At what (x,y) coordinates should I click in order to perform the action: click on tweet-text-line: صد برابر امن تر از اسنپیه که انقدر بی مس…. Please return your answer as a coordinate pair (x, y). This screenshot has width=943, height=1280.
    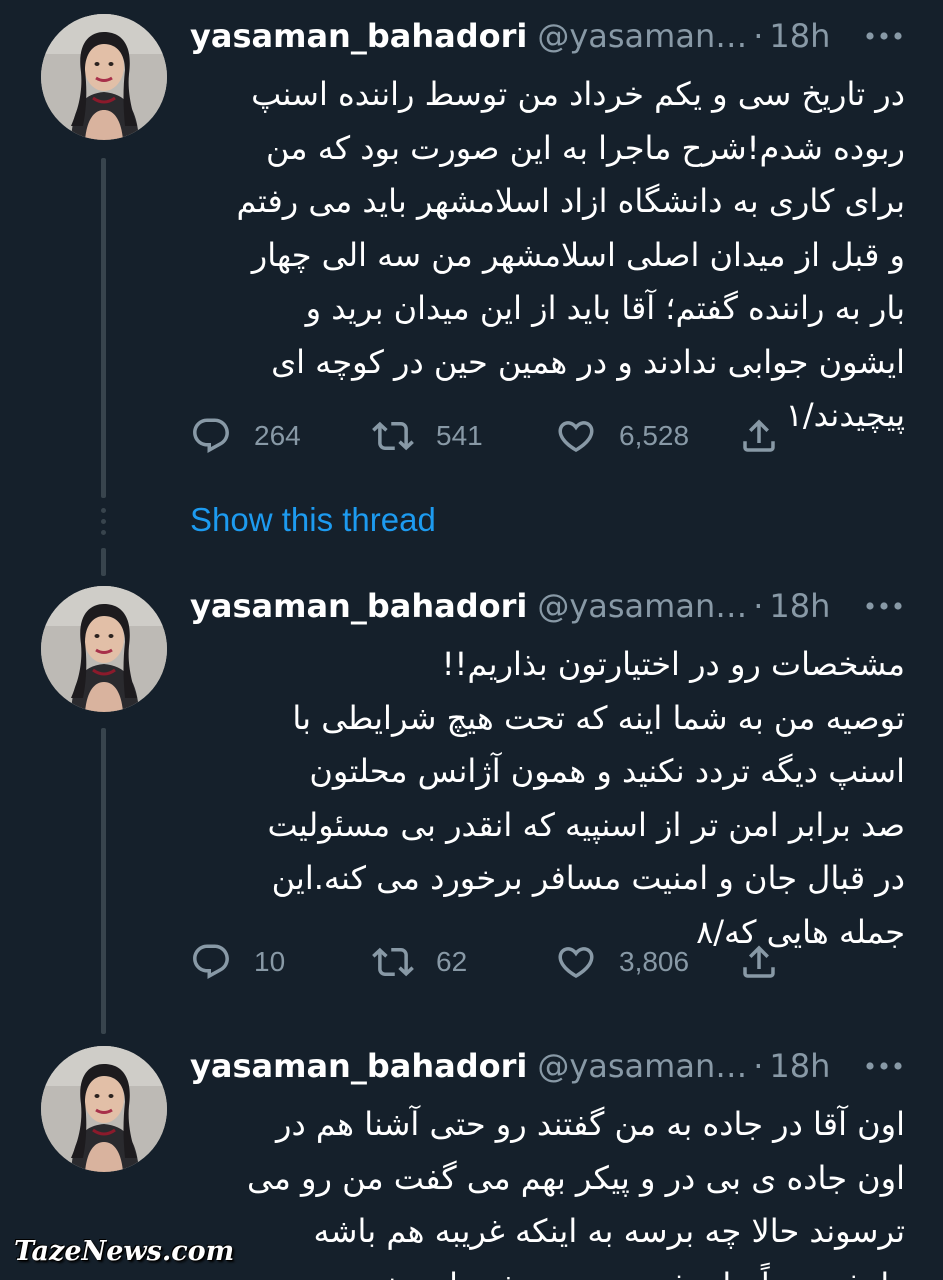
    Looking at the image, I should click on (586, 824).